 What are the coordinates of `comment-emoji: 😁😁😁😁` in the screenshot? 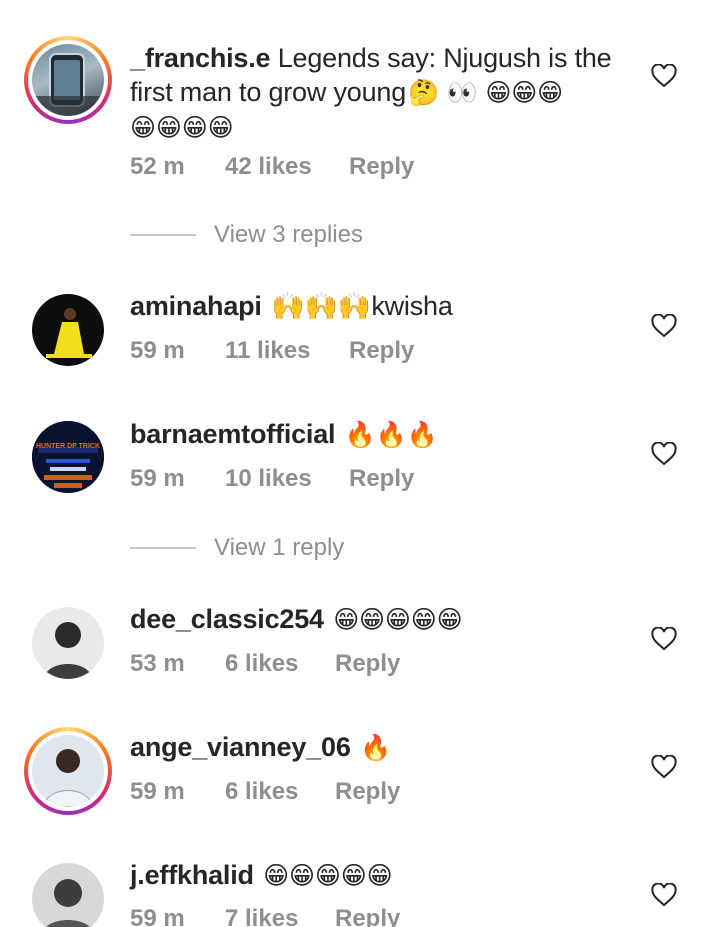 It's located at (182, 127).